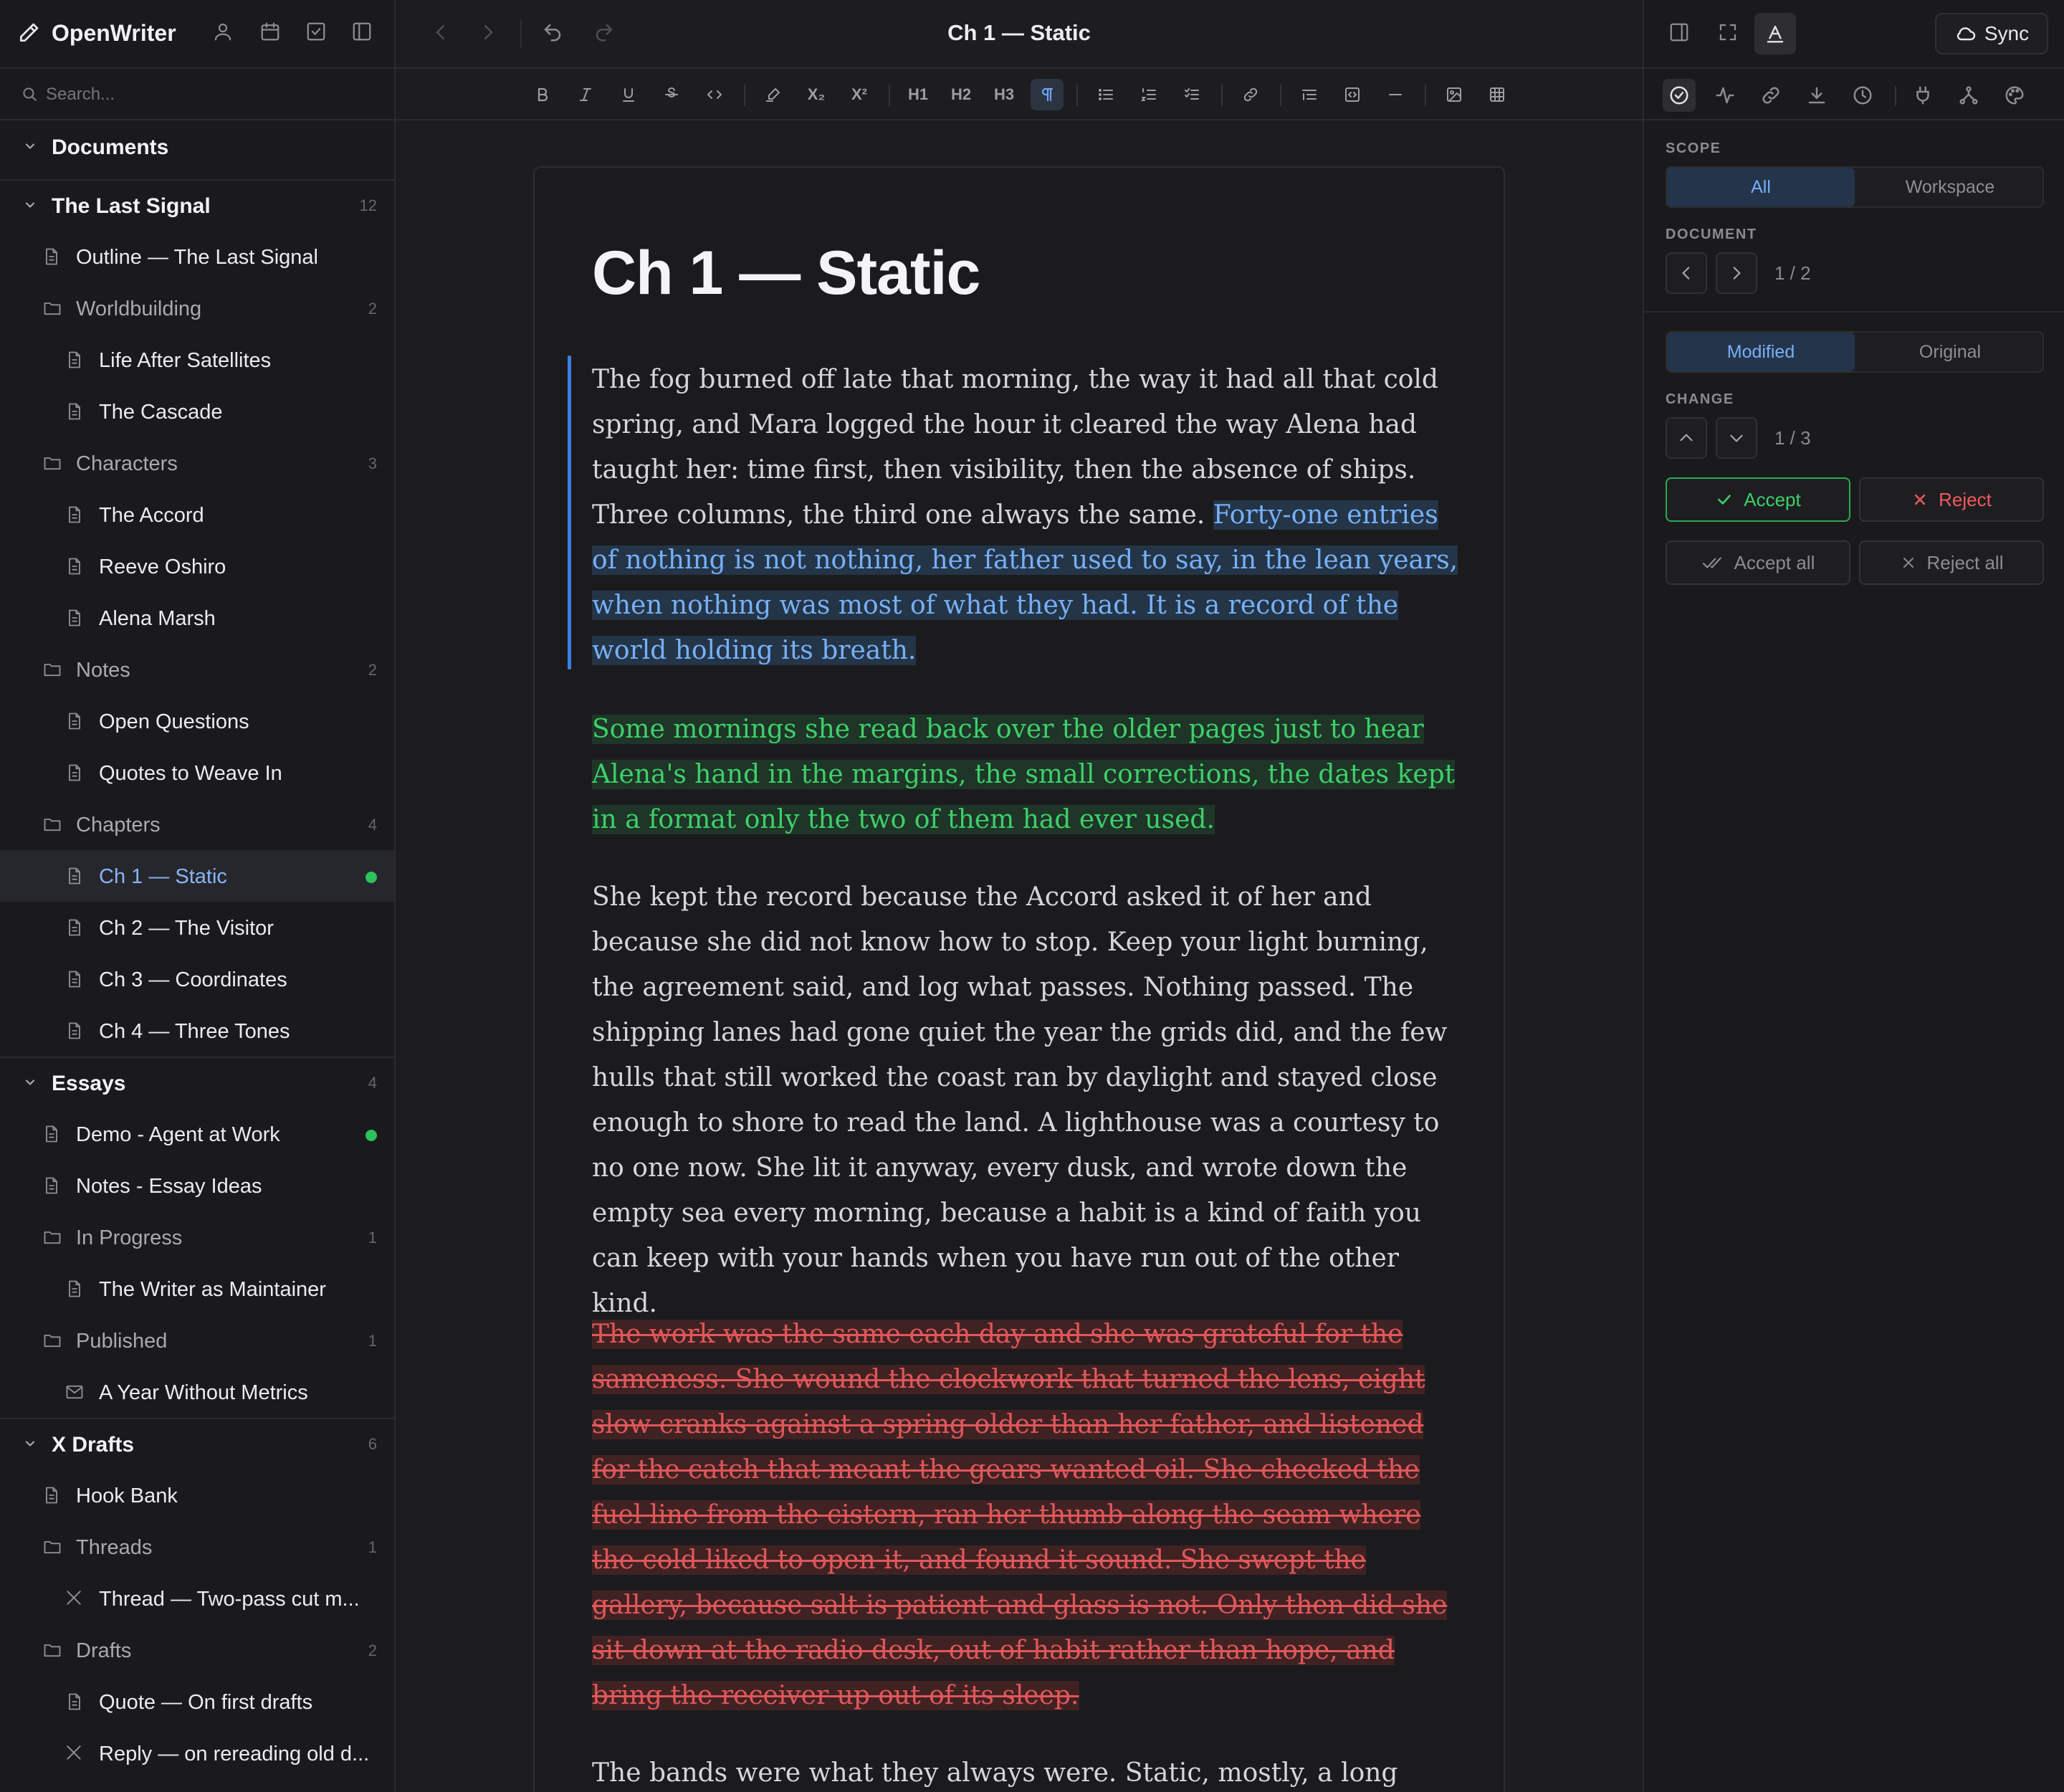  I want to click on blockquote-button, so click(1309, 94).